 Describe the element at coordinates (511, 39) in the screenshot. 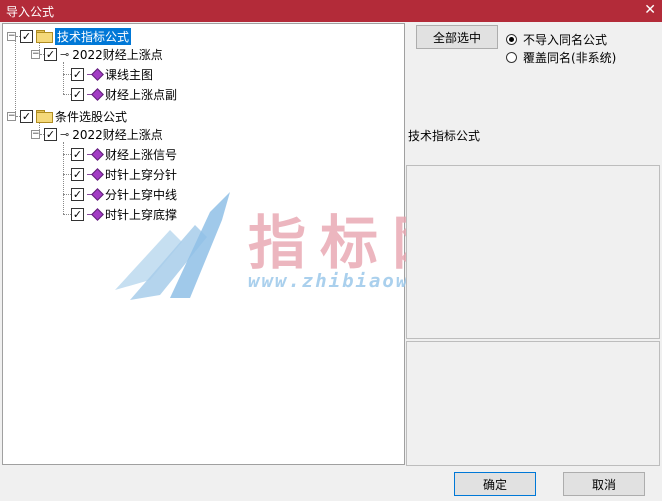

I see `radio-selected-icon` at that location.